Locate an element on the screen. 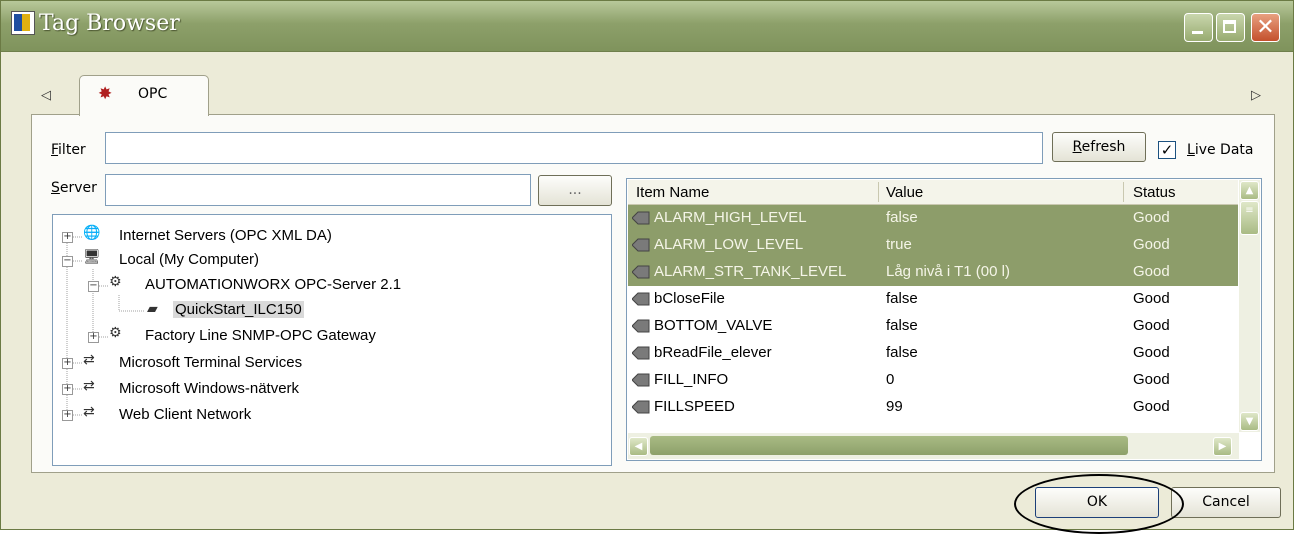 The height and width of the screenshot is (534, 1294). tab-opc: ✸ OPC is located at coordinates (144, 95).